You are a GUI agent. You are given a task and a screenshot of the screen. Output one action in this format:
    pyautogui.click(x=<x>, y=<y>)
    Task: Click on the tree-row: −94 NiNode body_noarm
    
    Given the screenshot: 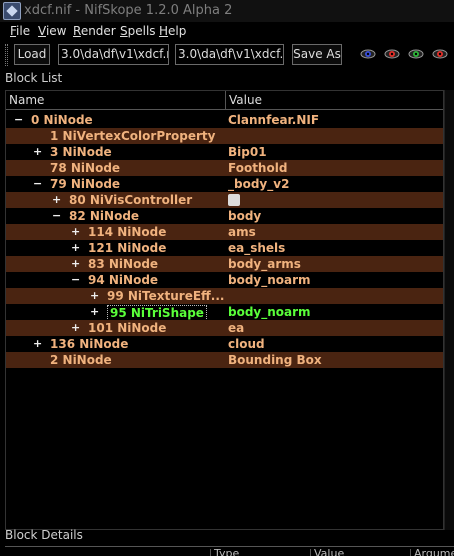 What is the action you would take?
    pyautogui.click(x=224, y=280)
    